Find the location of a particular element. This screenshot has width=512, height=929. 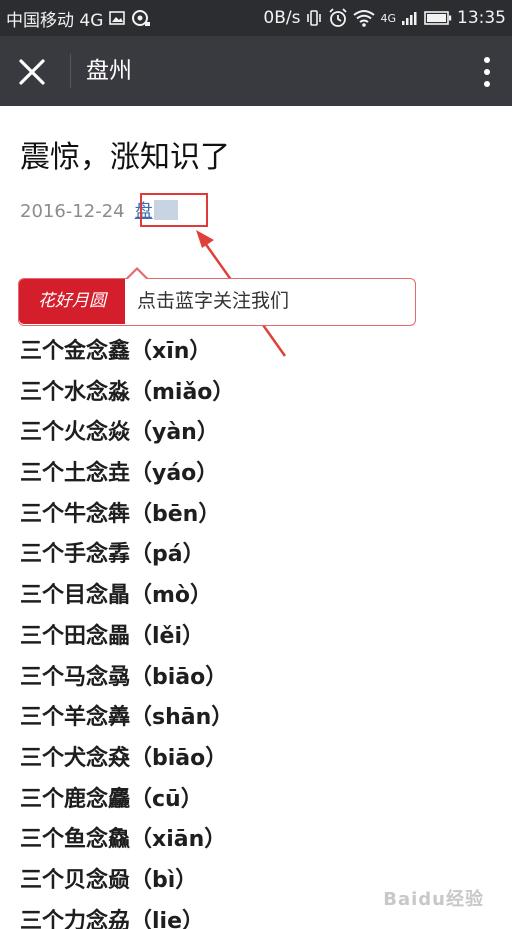

nav-bar: 盘州 is located at coordinates (256, 71).